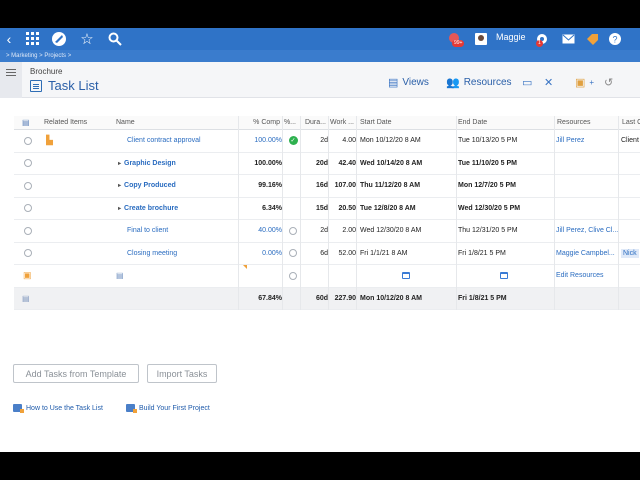 The height and width of the screenshot is (480, 640). Describe the element at coordinates (314, 164) in the screenshot. I see `duration-value: 20d` at that location.